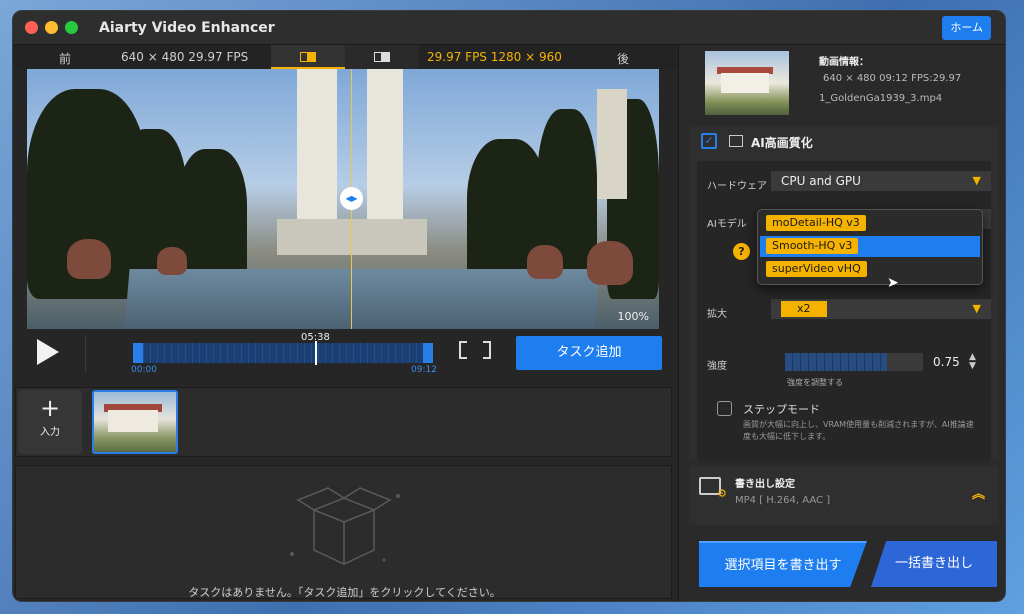 The height and width of the screenshot is (614, 1024). What do you see at coordinates (815, 382) in the screenshot?
I see `strength-hint: 強度を調整する` at bounding box center [815, 382].